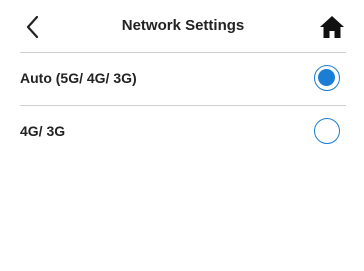 The image size is (364, 271). Describe the element at coordinates (43, 131) in the screenshot. I see `option-label: 4G/ 3G` at that location.